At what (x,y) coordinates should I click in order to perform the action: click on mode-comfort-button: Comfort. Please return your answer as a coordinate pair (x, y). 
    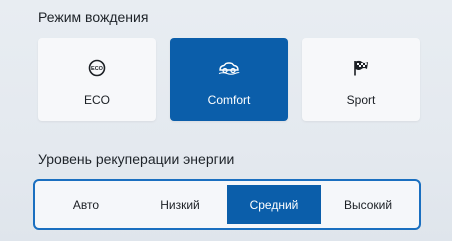
    Looking at the image, I should click on (229, 79).